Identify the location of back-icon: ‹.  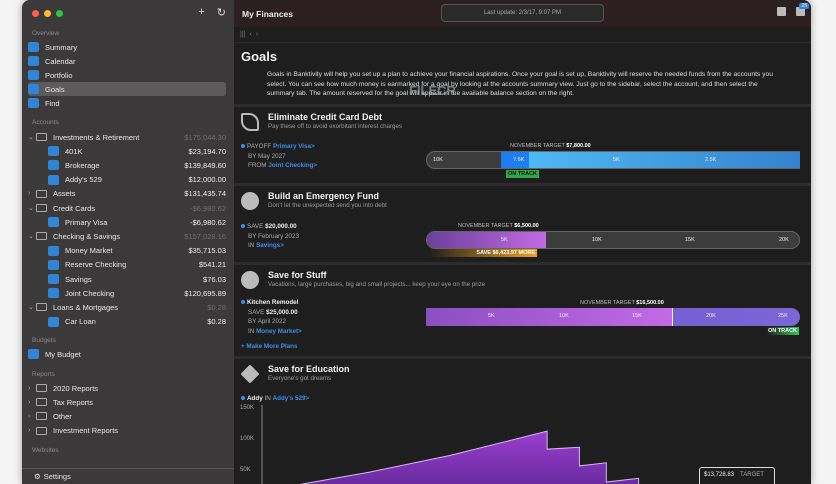
(250, 34).